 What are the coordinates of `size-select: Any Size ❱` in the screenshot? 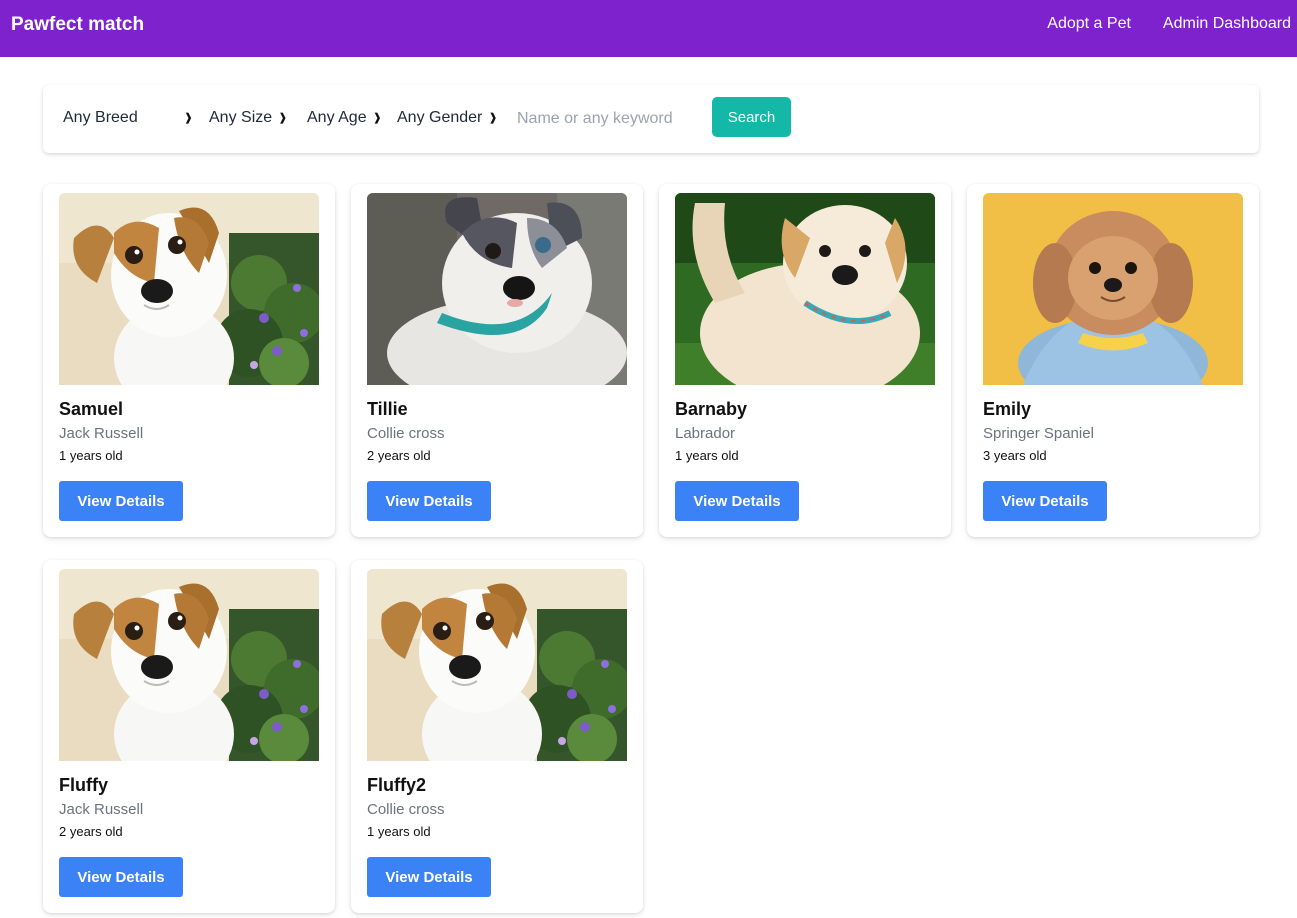 It's located at (248, 118).